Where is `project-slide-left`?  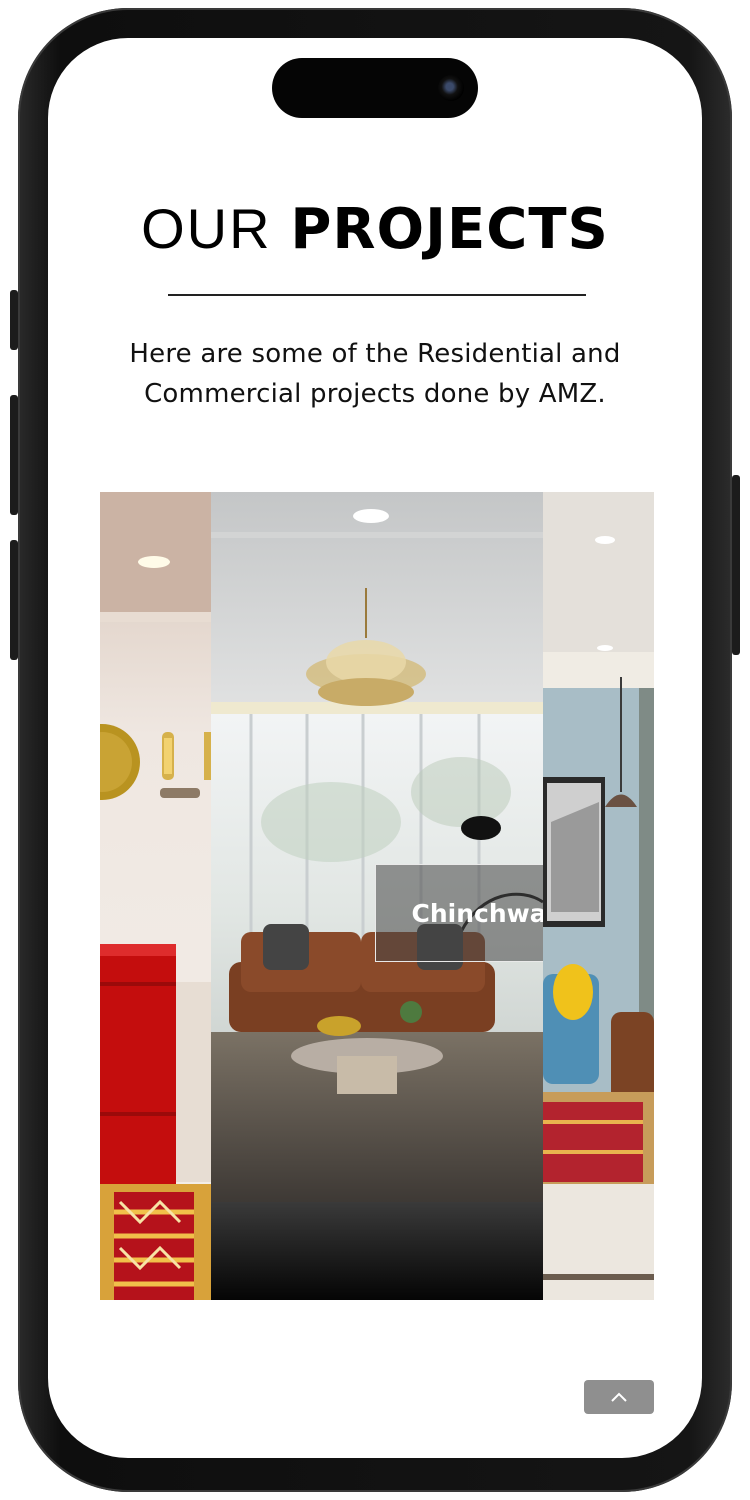 project-slide-left is located at coordinates (155, 896).